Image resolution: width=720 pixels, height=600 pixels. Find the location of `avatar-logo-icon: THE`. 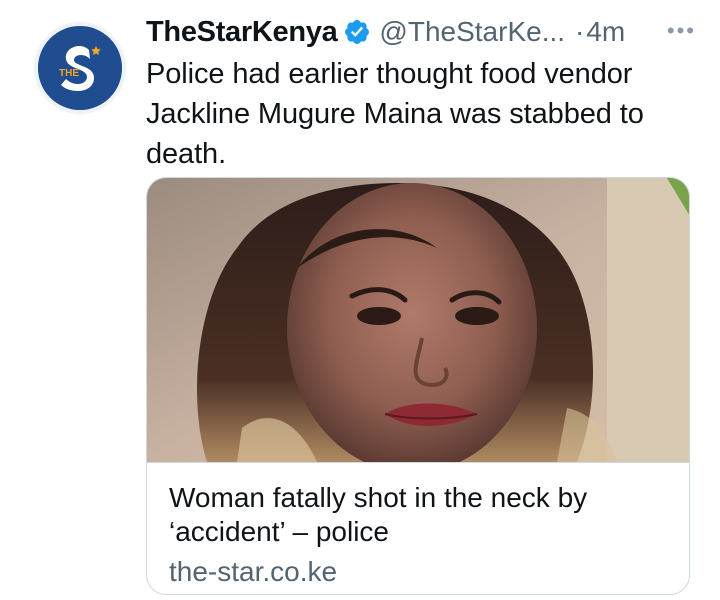

avatar-logo-icon: THE is located at coordinates (80, 68).